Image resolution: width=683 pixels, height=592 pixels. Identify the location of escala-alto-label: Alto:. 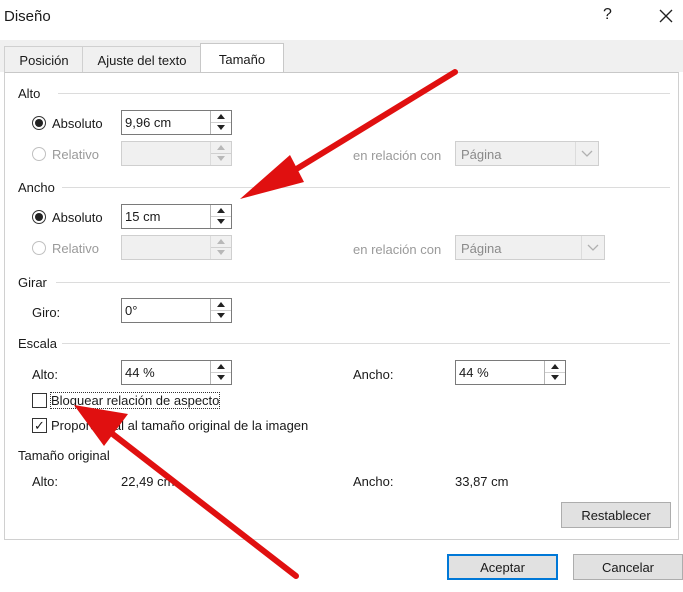
(45, 374).